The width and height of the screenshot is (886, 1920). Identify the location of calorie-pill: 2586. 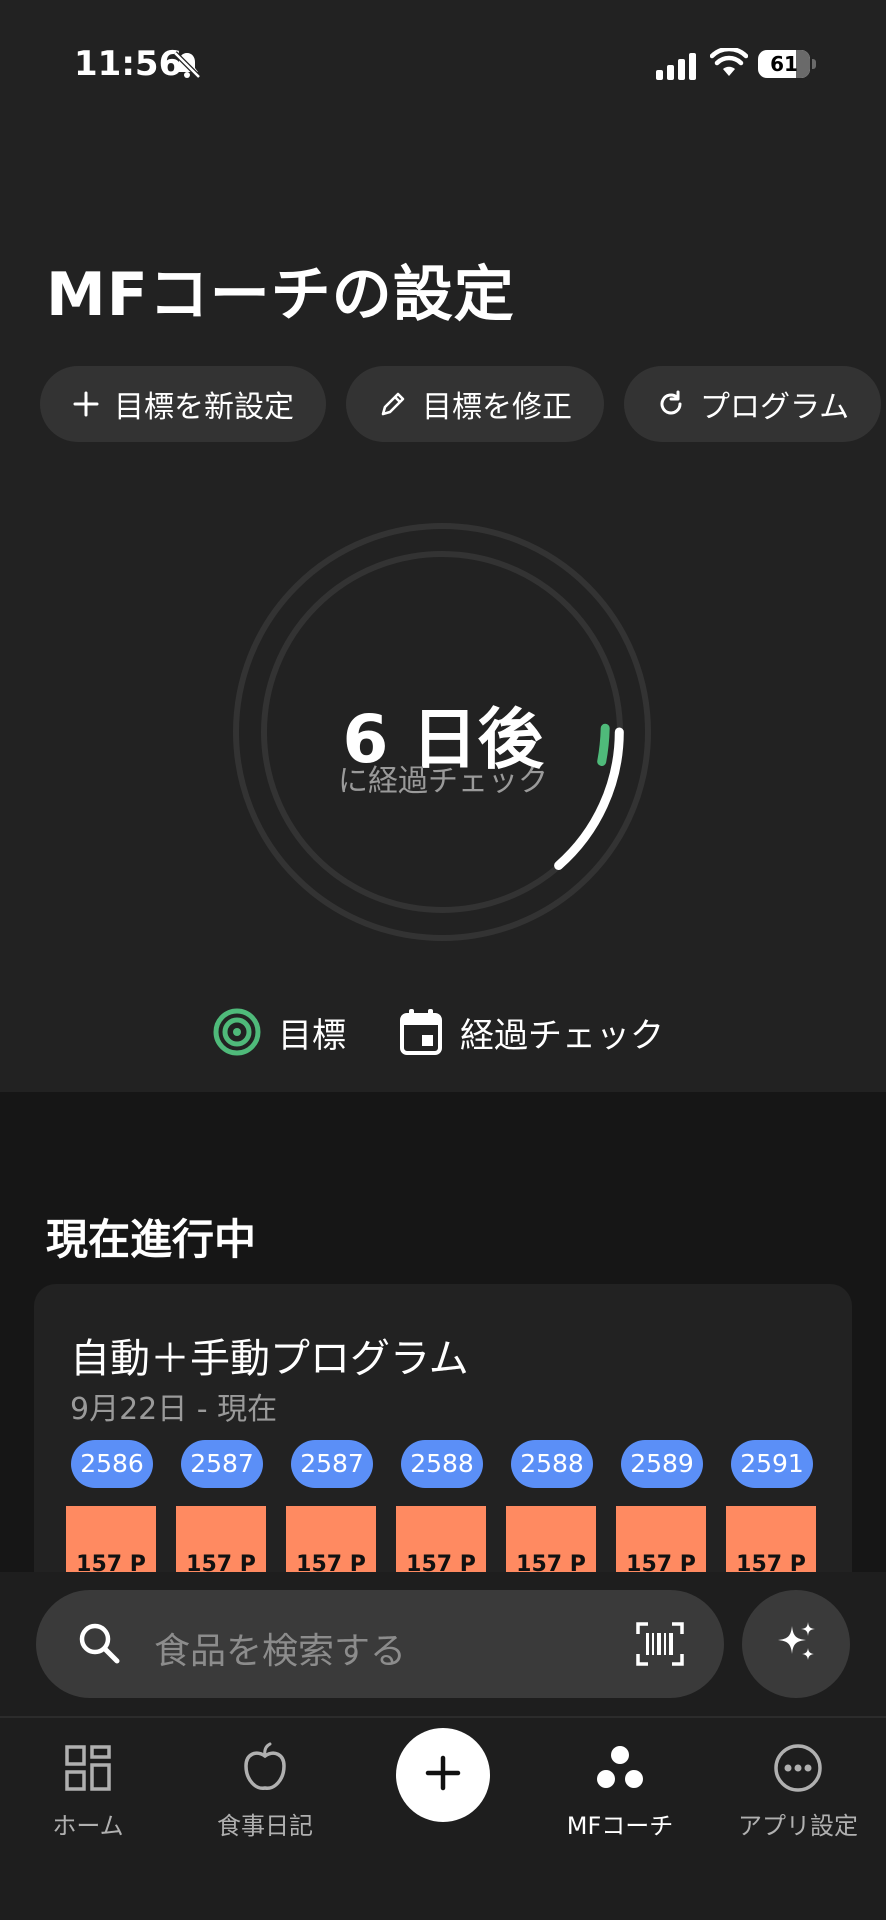
(112, 1464).